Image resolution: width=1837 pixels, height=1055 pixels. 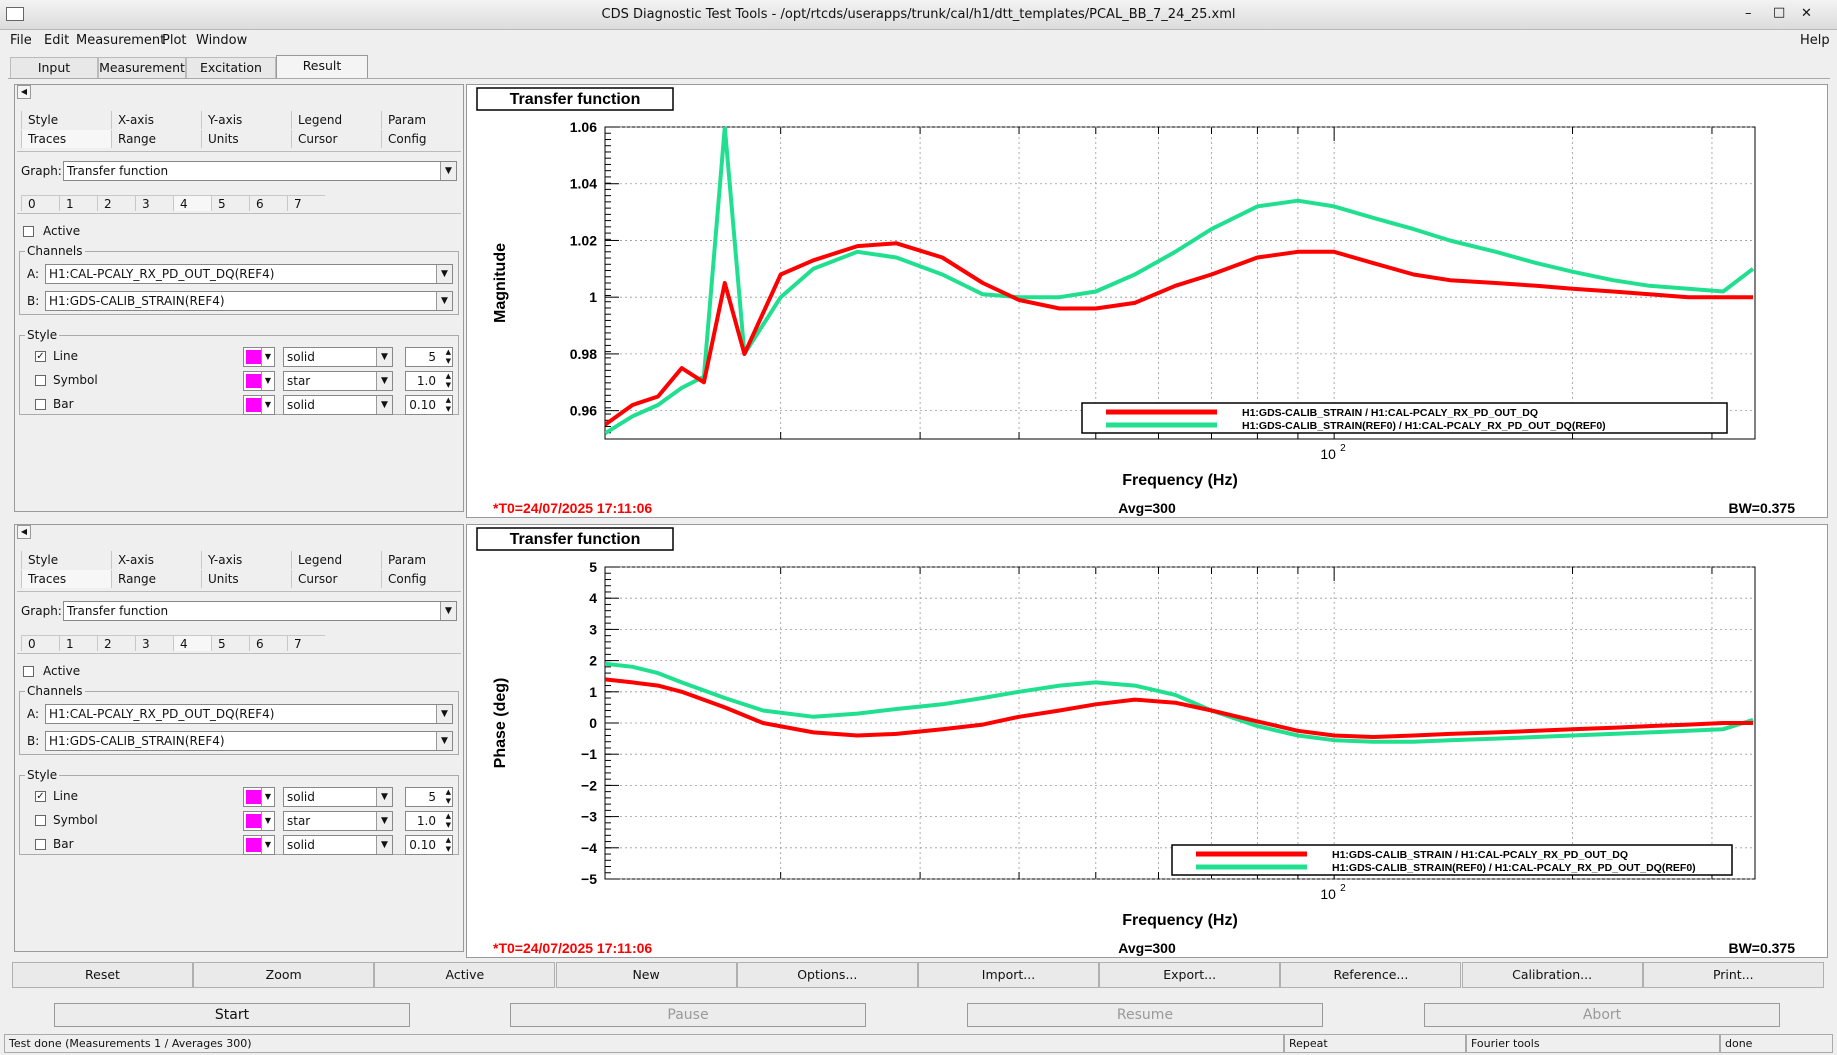 I want to click on toolbar-button-new: New, so click(x=646, y=975).